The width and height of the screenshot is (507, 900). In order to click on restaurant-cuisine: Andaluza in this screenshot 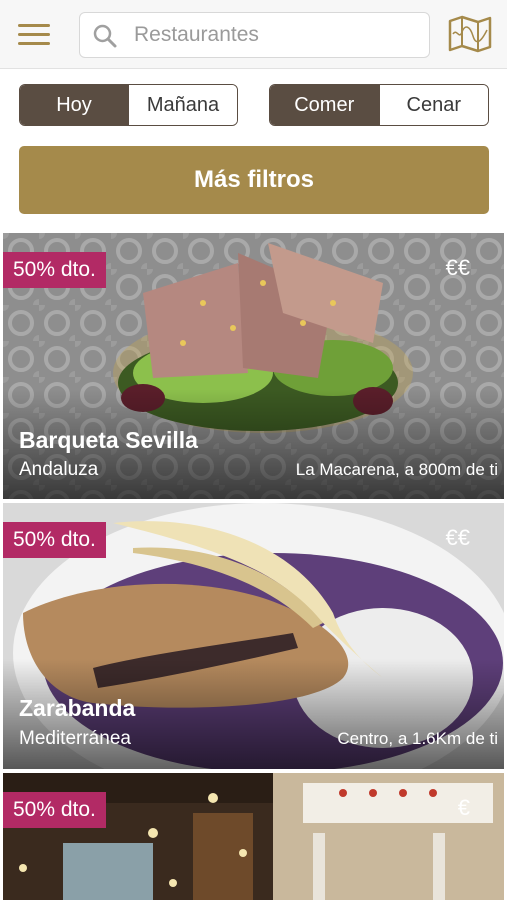, I will do `click(59, 469)`.